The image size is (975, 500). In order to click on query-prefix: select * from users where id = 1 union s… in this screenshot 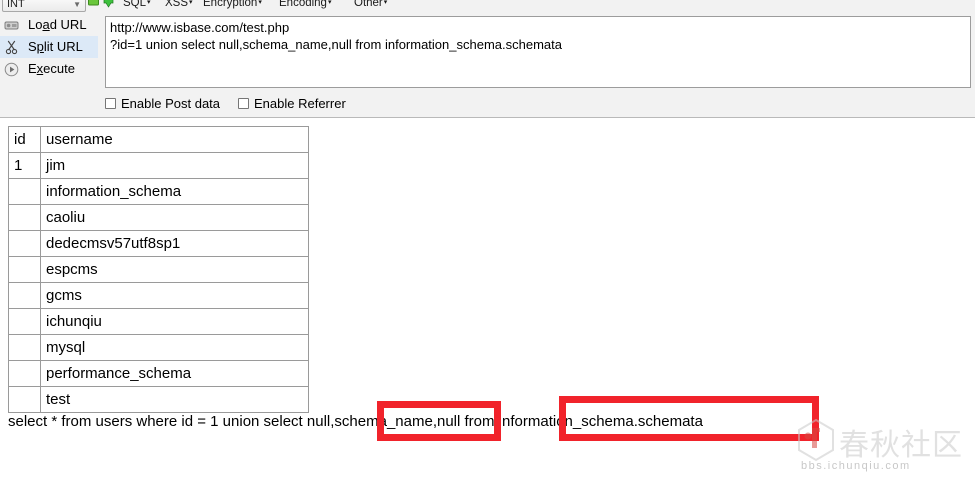, I will do `click(171, 421)`.